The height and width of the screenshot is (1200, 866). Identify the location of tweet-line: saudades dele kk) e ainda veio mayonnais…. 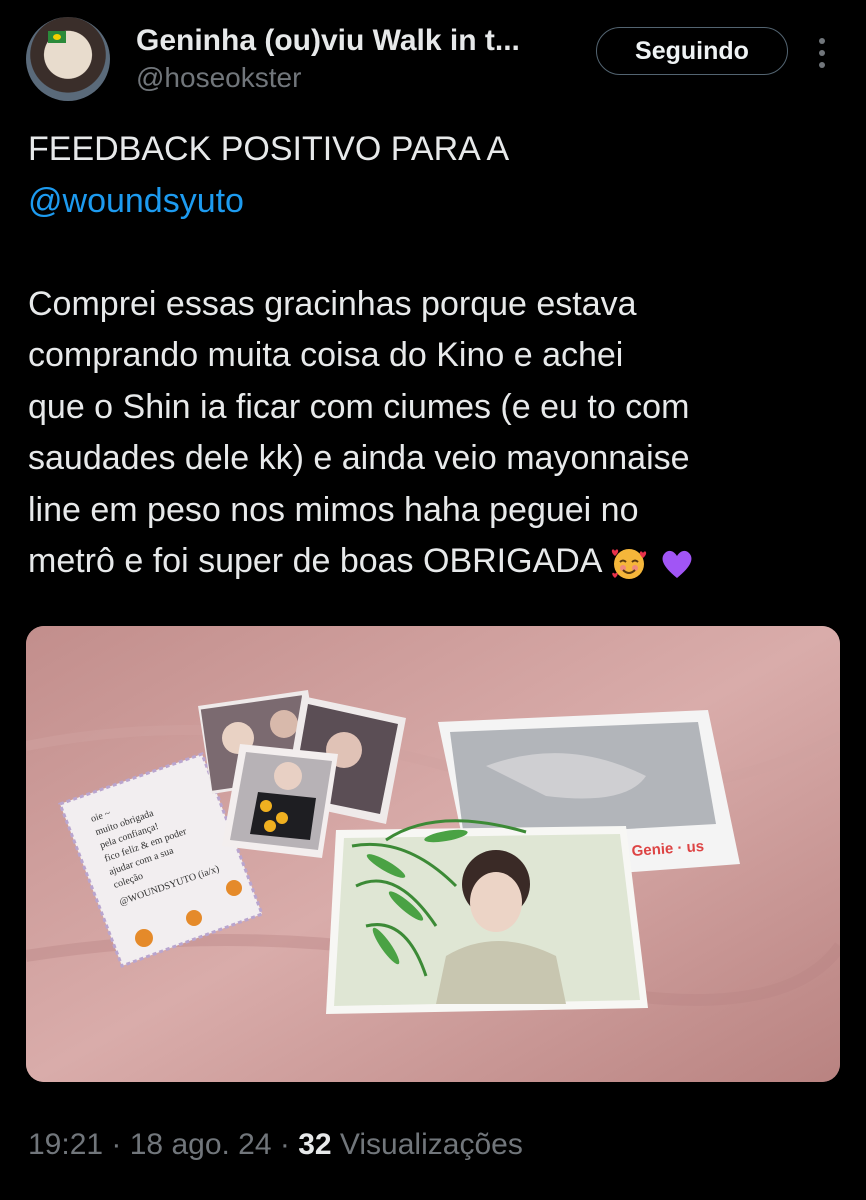
(359, 458).